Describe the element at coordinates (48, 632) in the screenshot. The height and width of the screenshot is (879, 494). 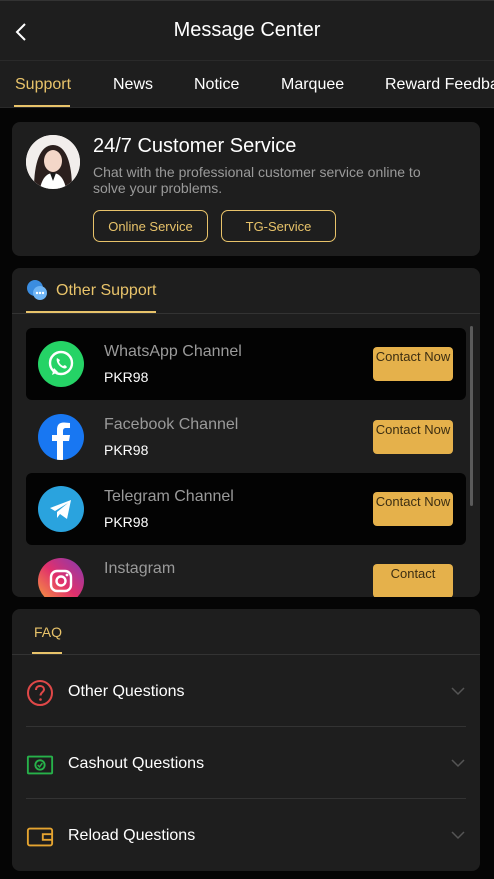
I see `faq-title: FAQ` at that location.